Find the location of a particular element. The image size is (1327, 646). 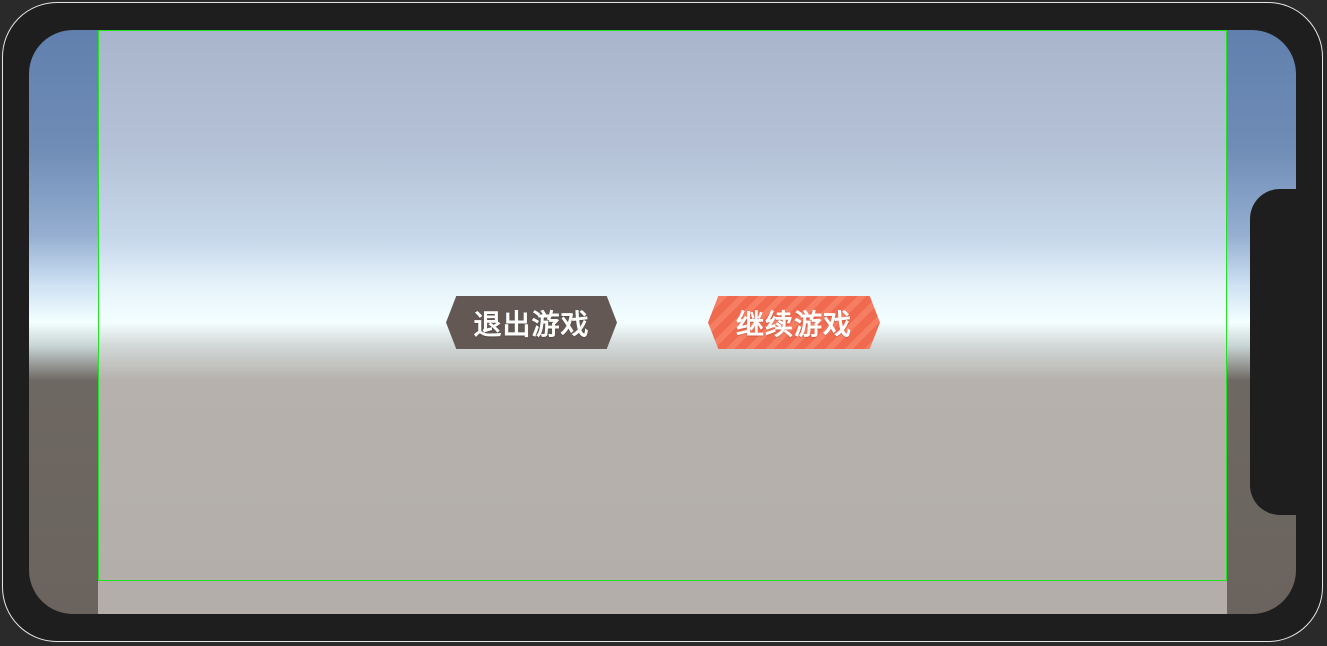

device-notch is located at coordinates (1273, 352).